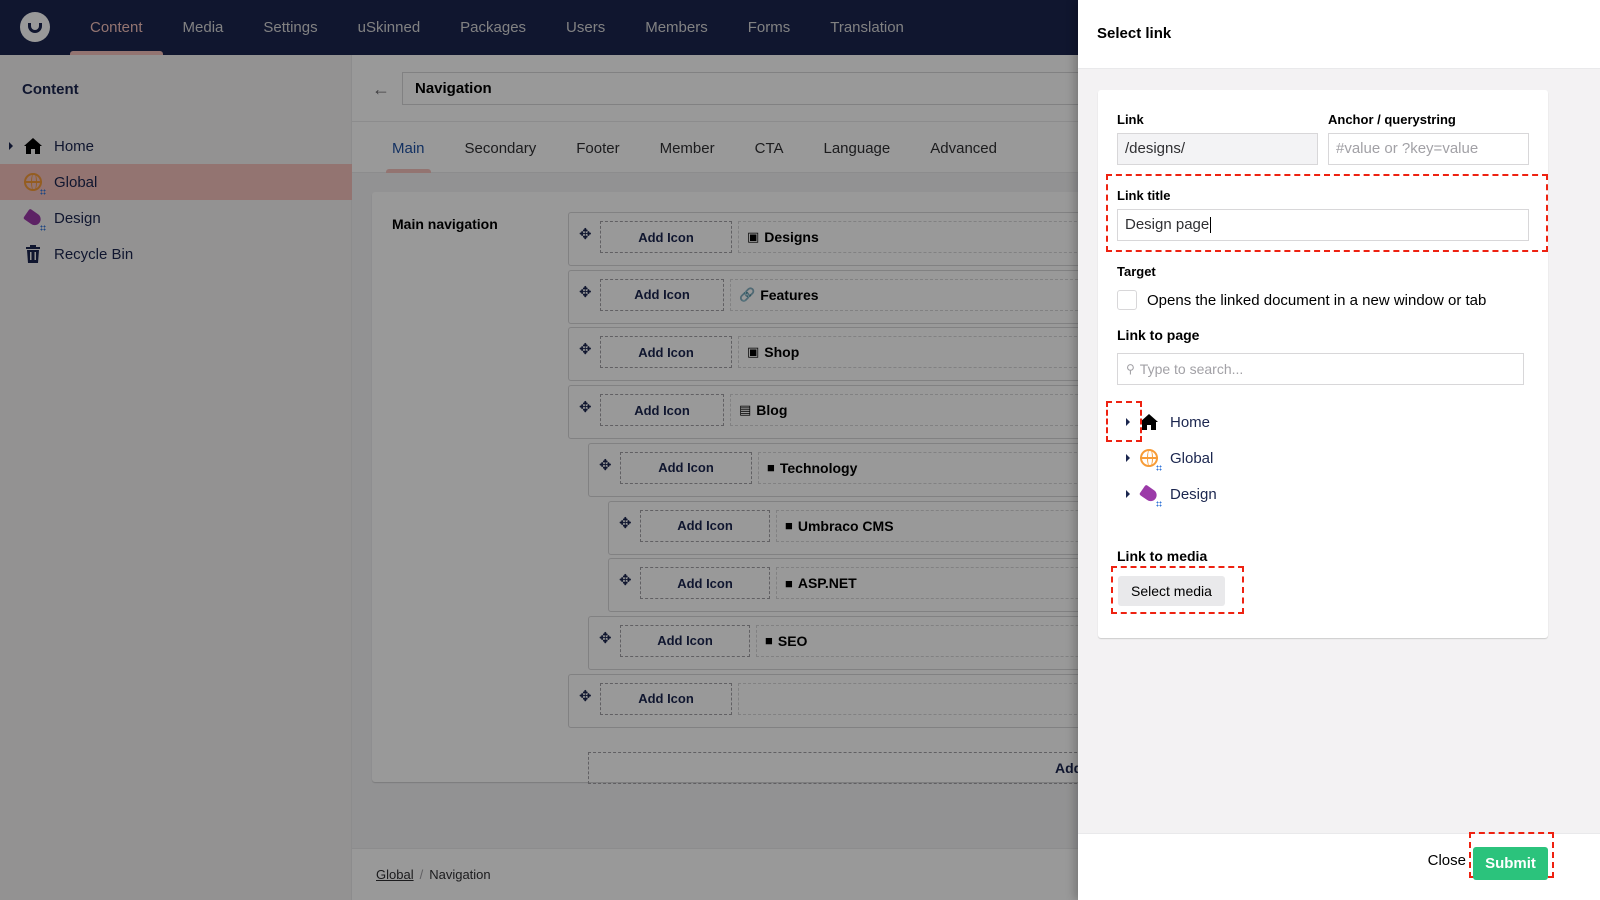  What do you see at coordinates (1276, 458) in the screenshot?
I see `picker-item-global: Global` at bounding box center [1276, 458].